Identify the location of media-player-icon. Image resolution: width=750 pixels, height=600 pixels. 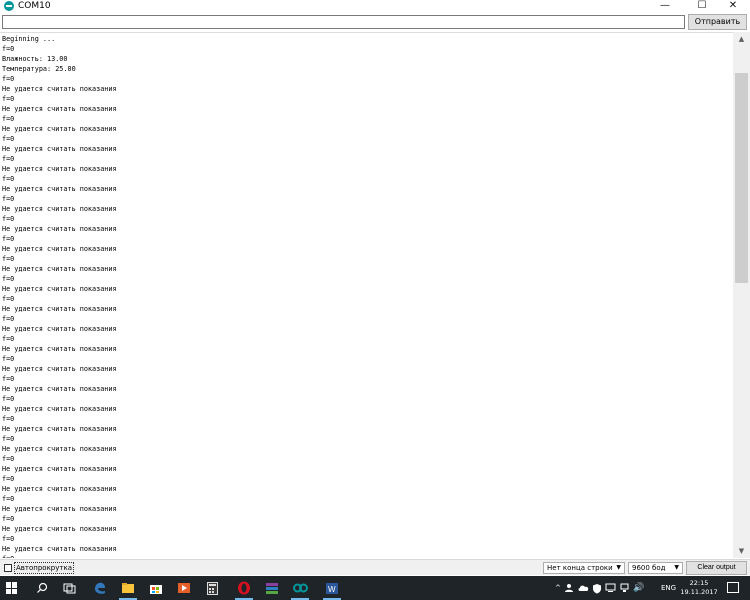
(184, 588).